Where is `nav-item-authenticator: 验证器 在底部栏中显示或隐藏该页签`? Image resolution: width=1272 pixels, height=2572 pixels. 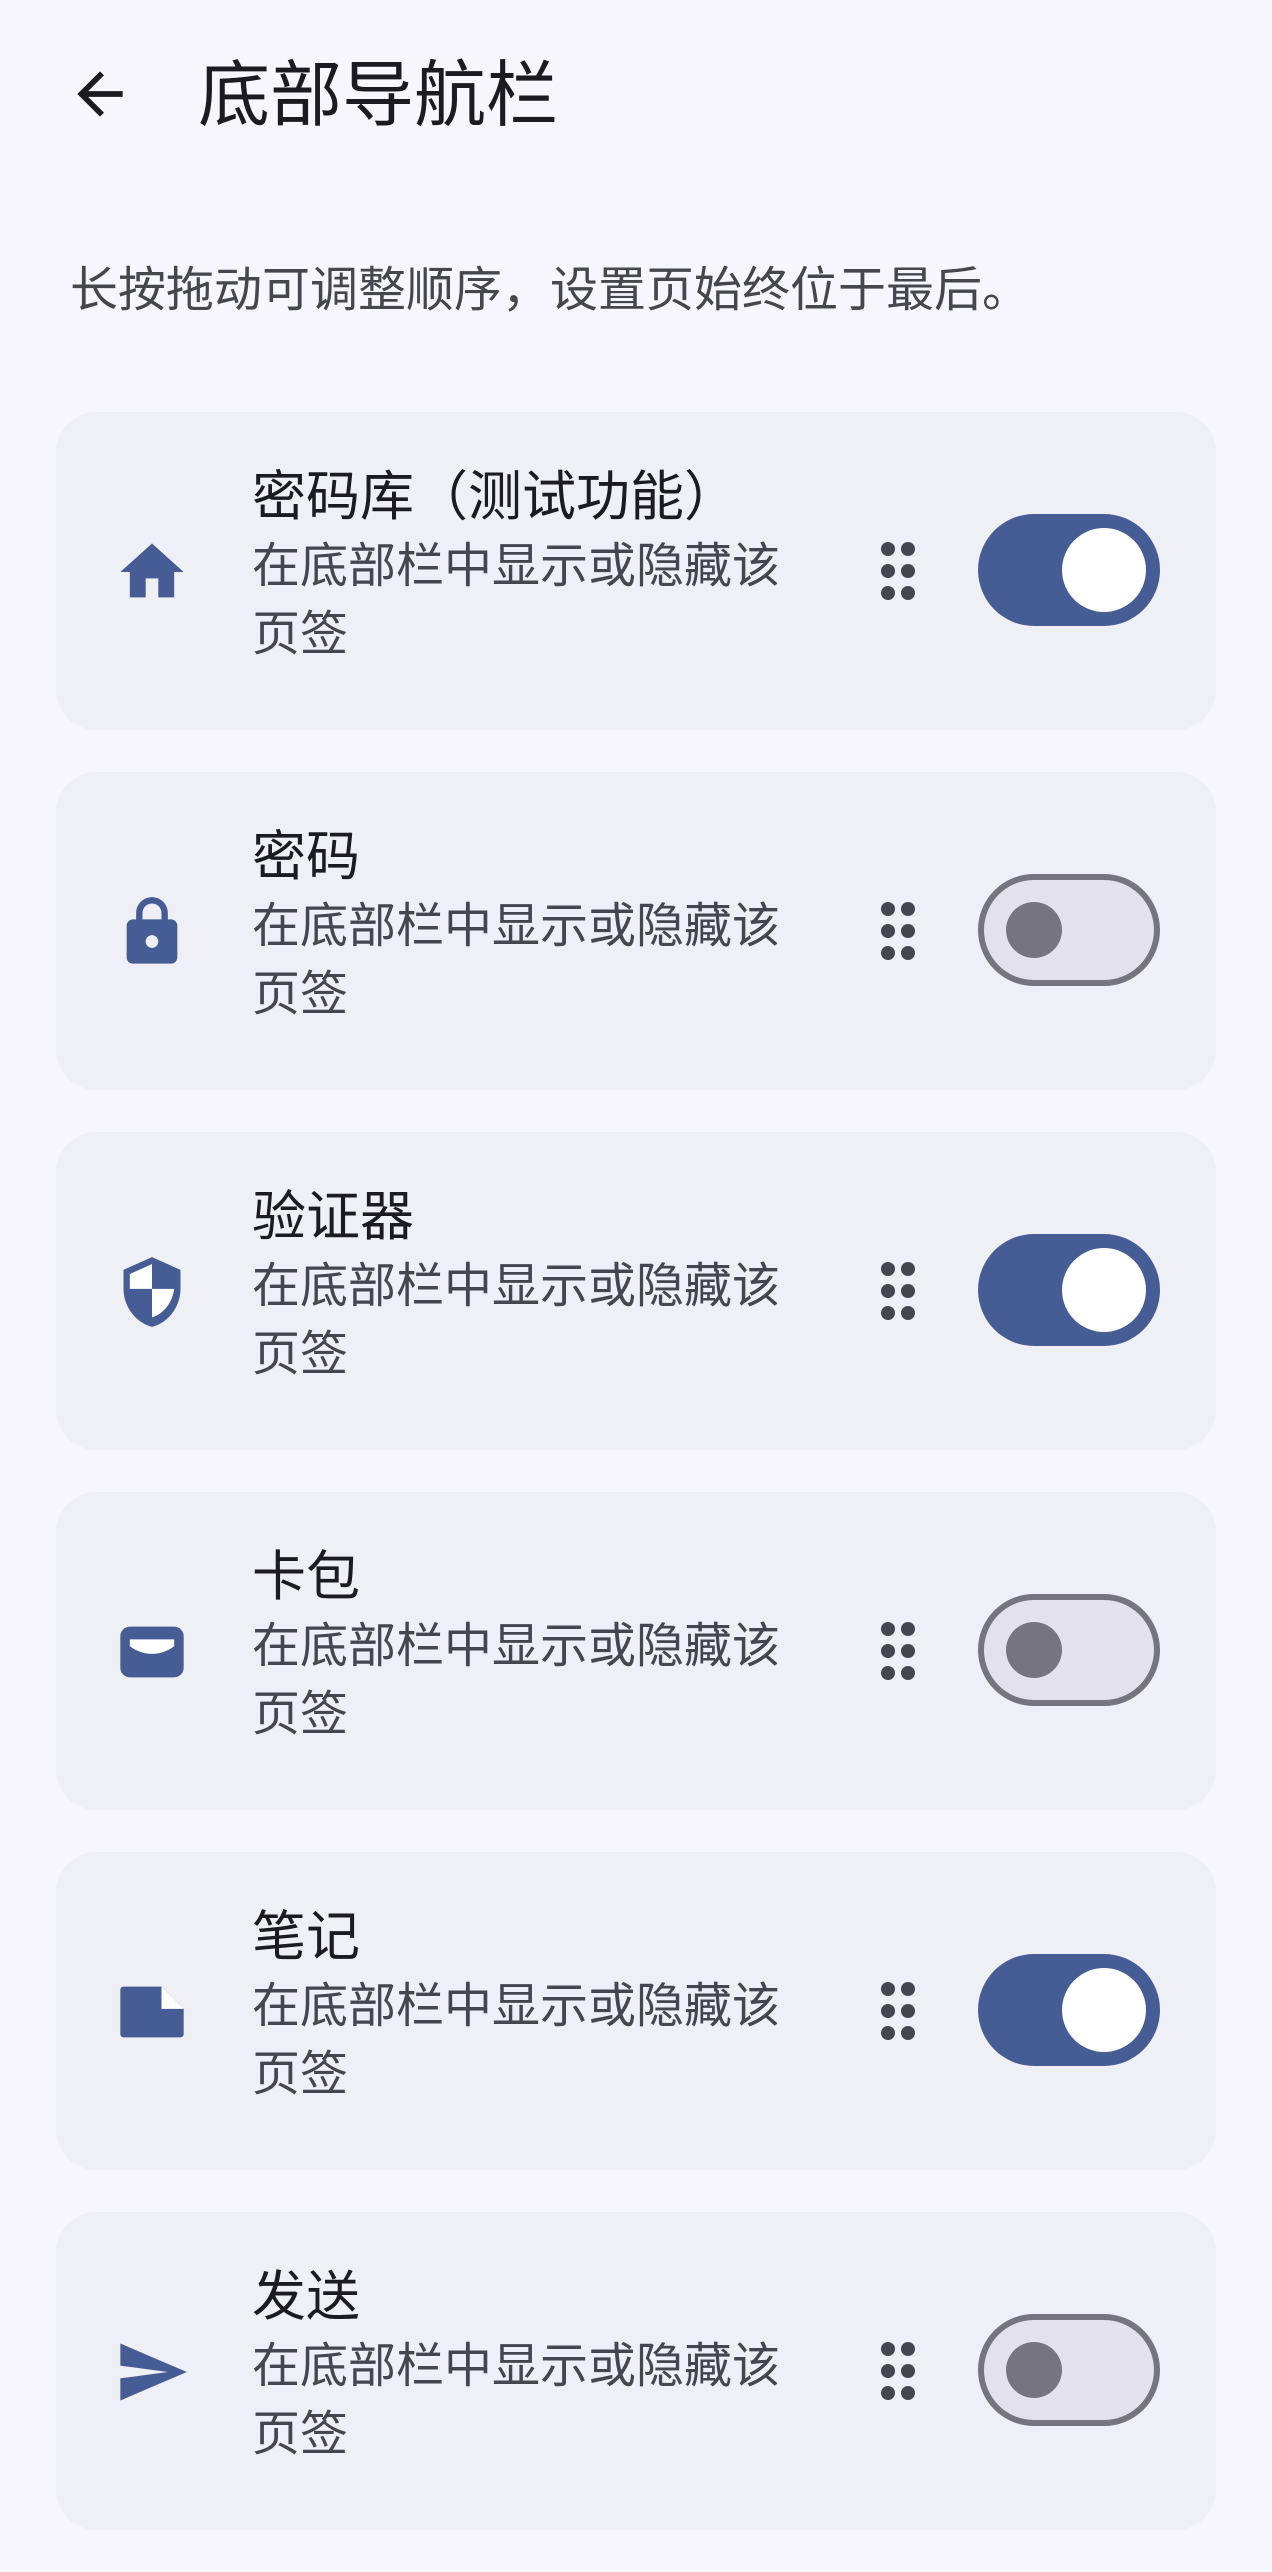 nav-item-authenticator: 验证器 在底部栏中显示或隐藏该页签 is located at coordinates (636, 1291).